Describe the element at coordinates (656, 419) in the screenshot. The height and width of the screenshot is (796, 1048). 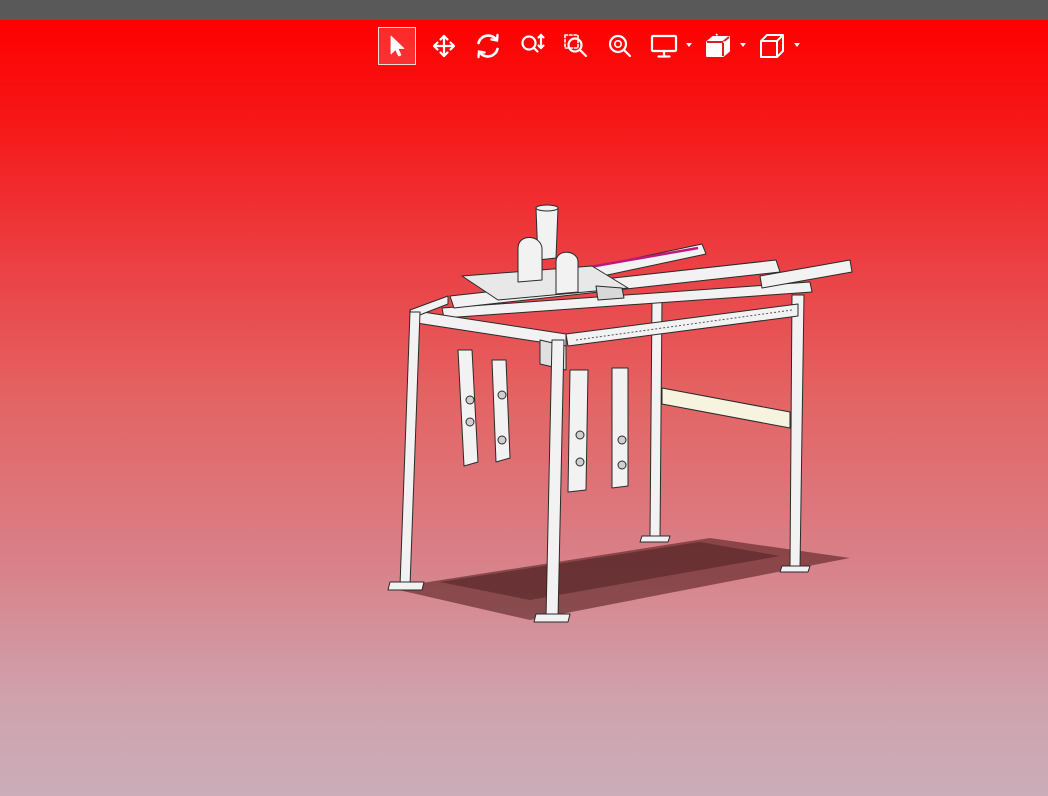
I see `frame-leg-back-left` at that location.